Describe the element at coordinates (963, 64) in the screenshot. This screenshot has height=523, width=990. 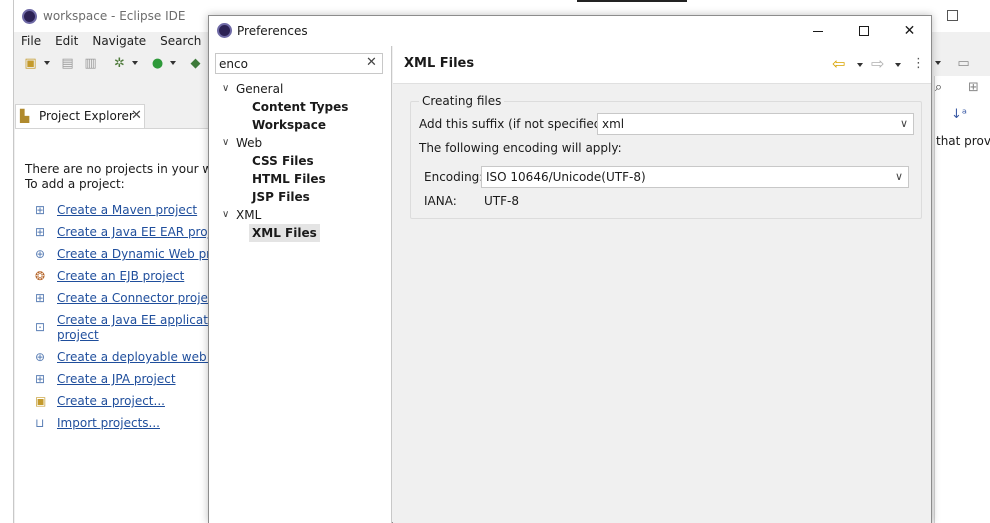
I see `open-perspective-icon: ▭` at that location.